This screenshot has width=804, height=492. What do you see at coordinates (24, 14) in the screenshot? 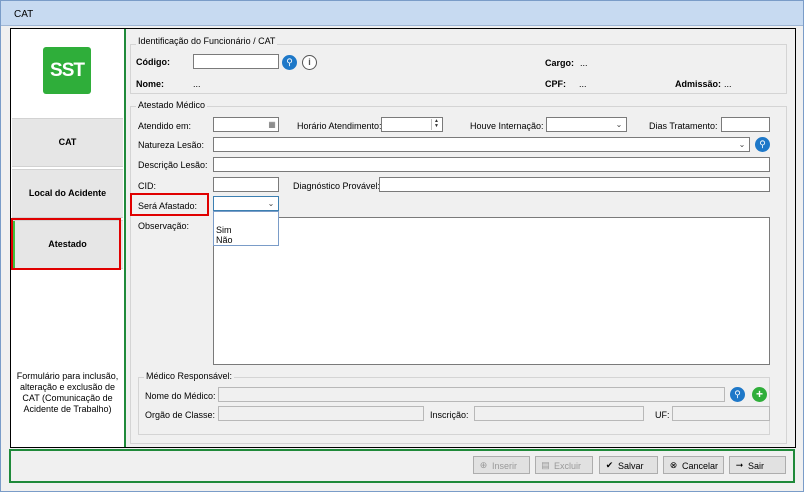
I see `window-title: CAT` at bounding box center [24, 14].